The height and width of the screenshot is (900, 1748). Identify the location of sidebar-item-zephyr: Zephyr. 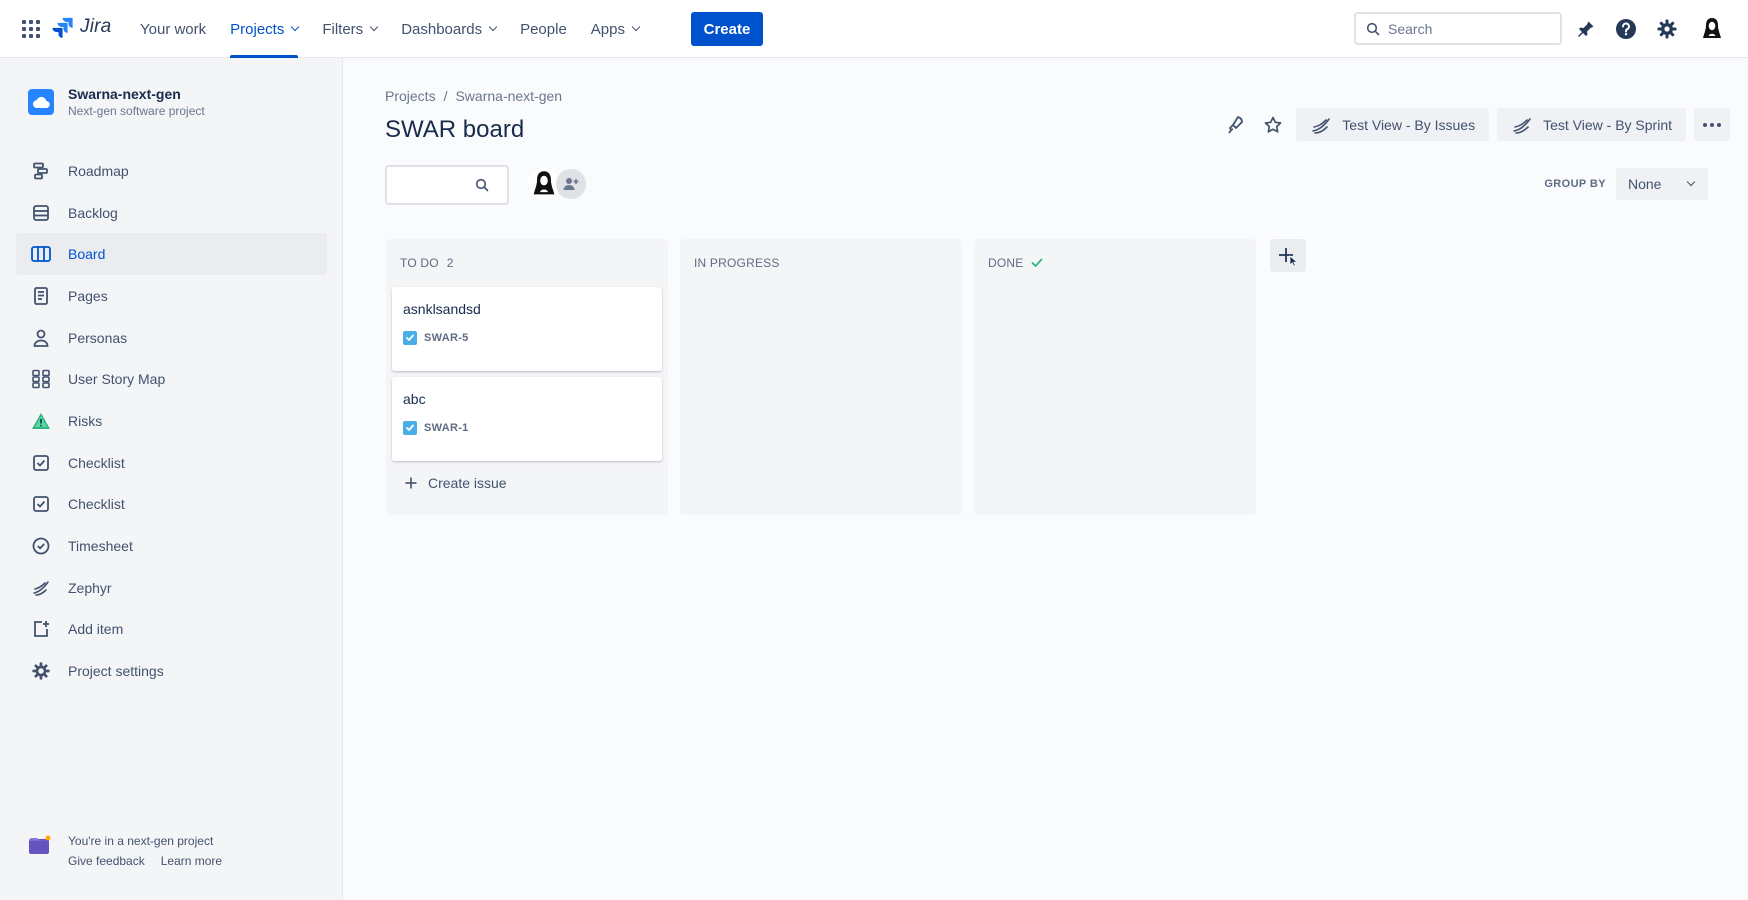
(171, 588).